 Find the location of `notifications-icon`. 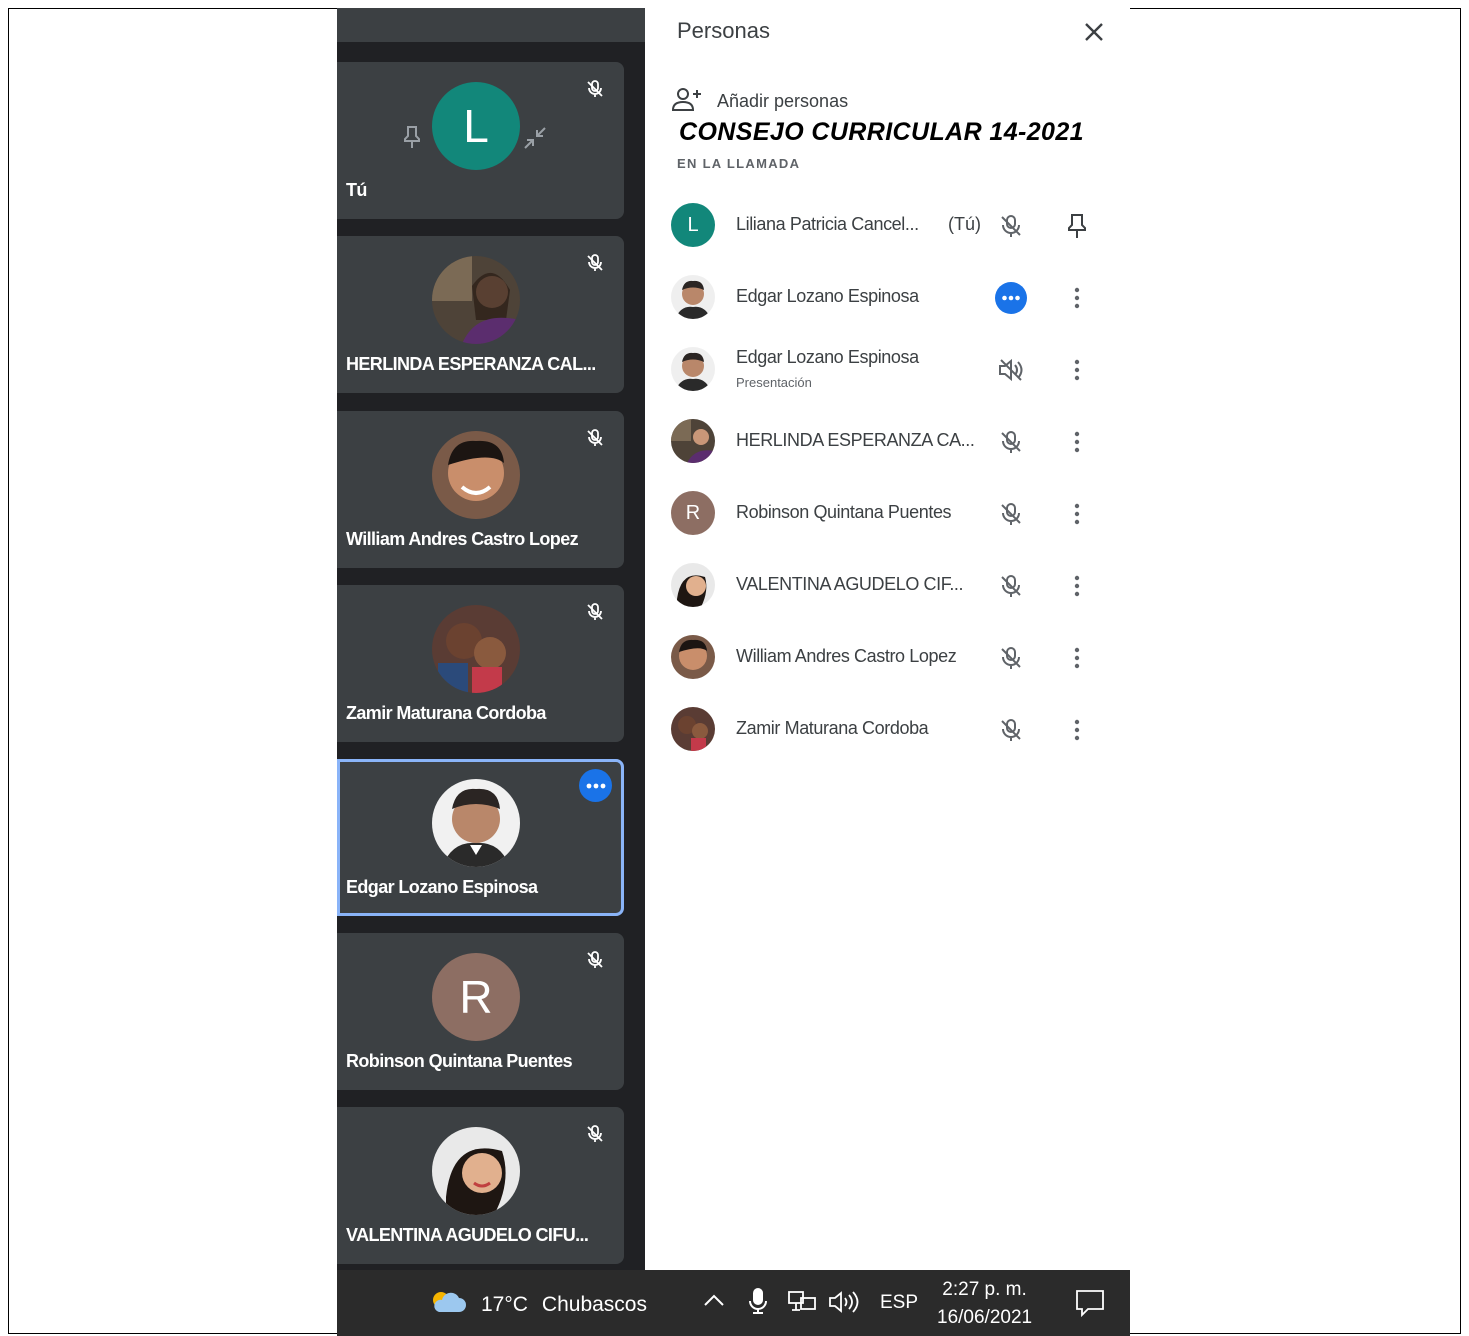

notifications-icon is located at coordinates (1090, 1303).